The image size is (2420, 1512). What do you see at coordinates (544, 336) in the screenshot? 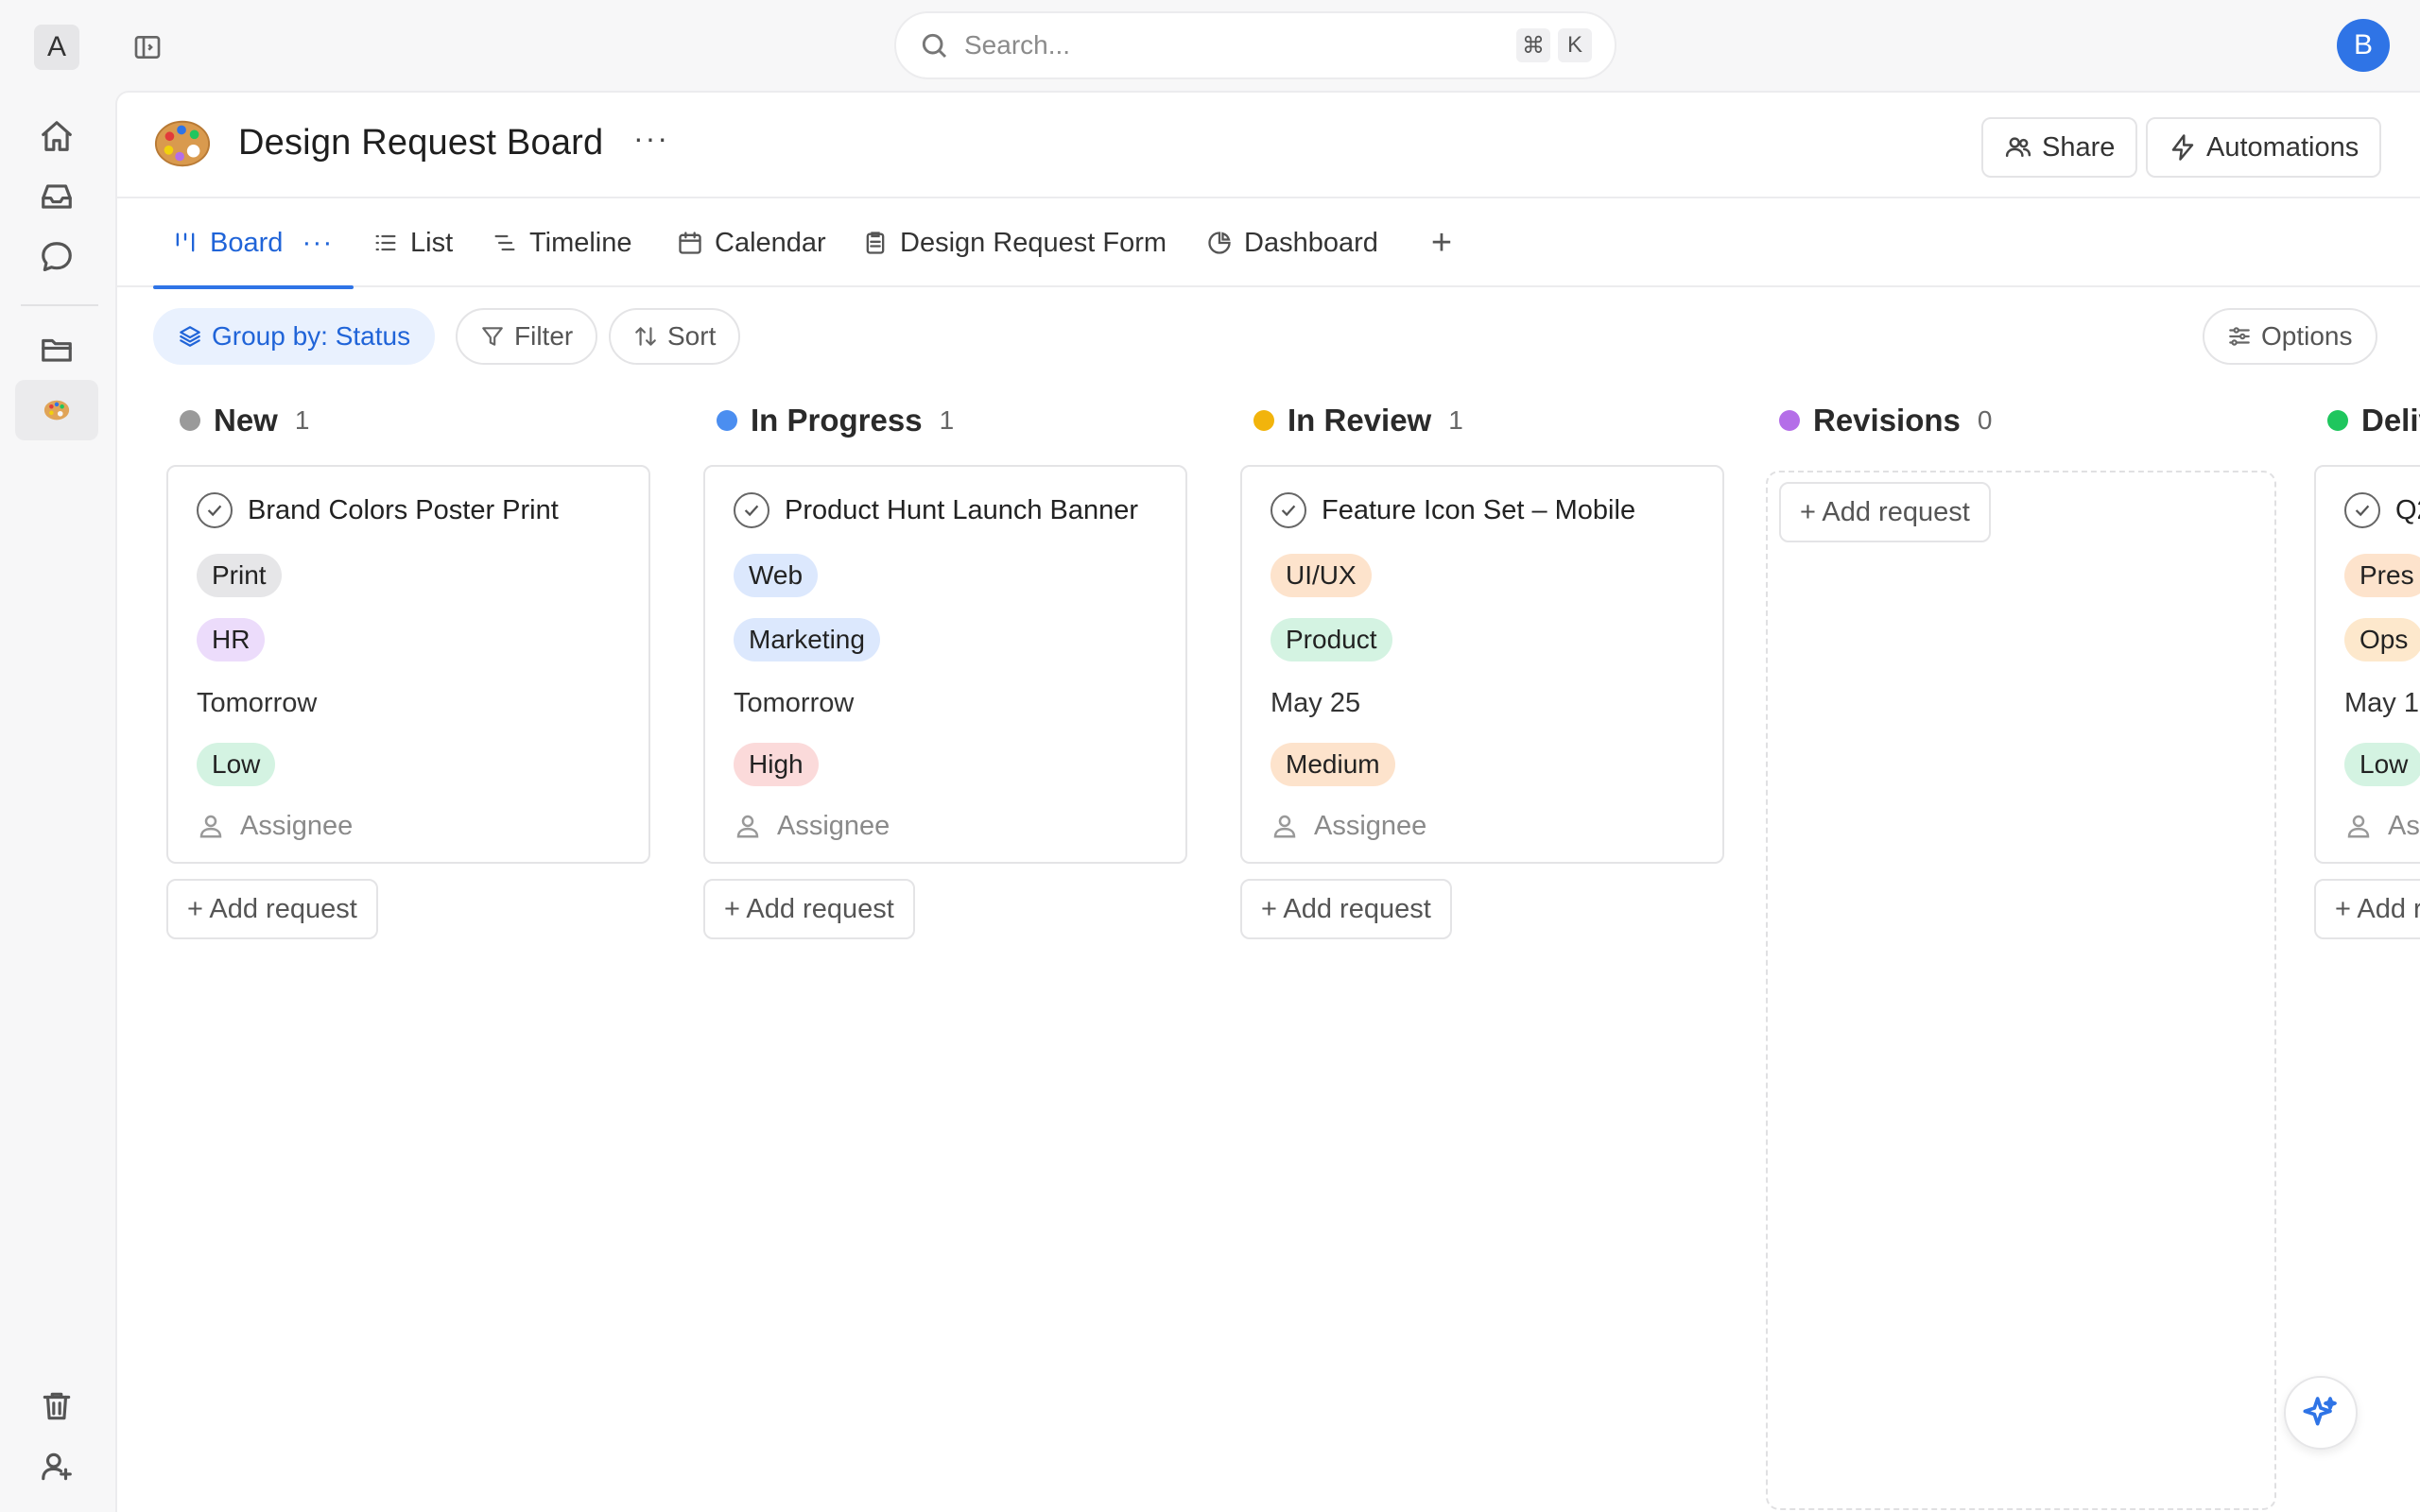
I see `filter-label: Filter` at bounding box center [544, 336].